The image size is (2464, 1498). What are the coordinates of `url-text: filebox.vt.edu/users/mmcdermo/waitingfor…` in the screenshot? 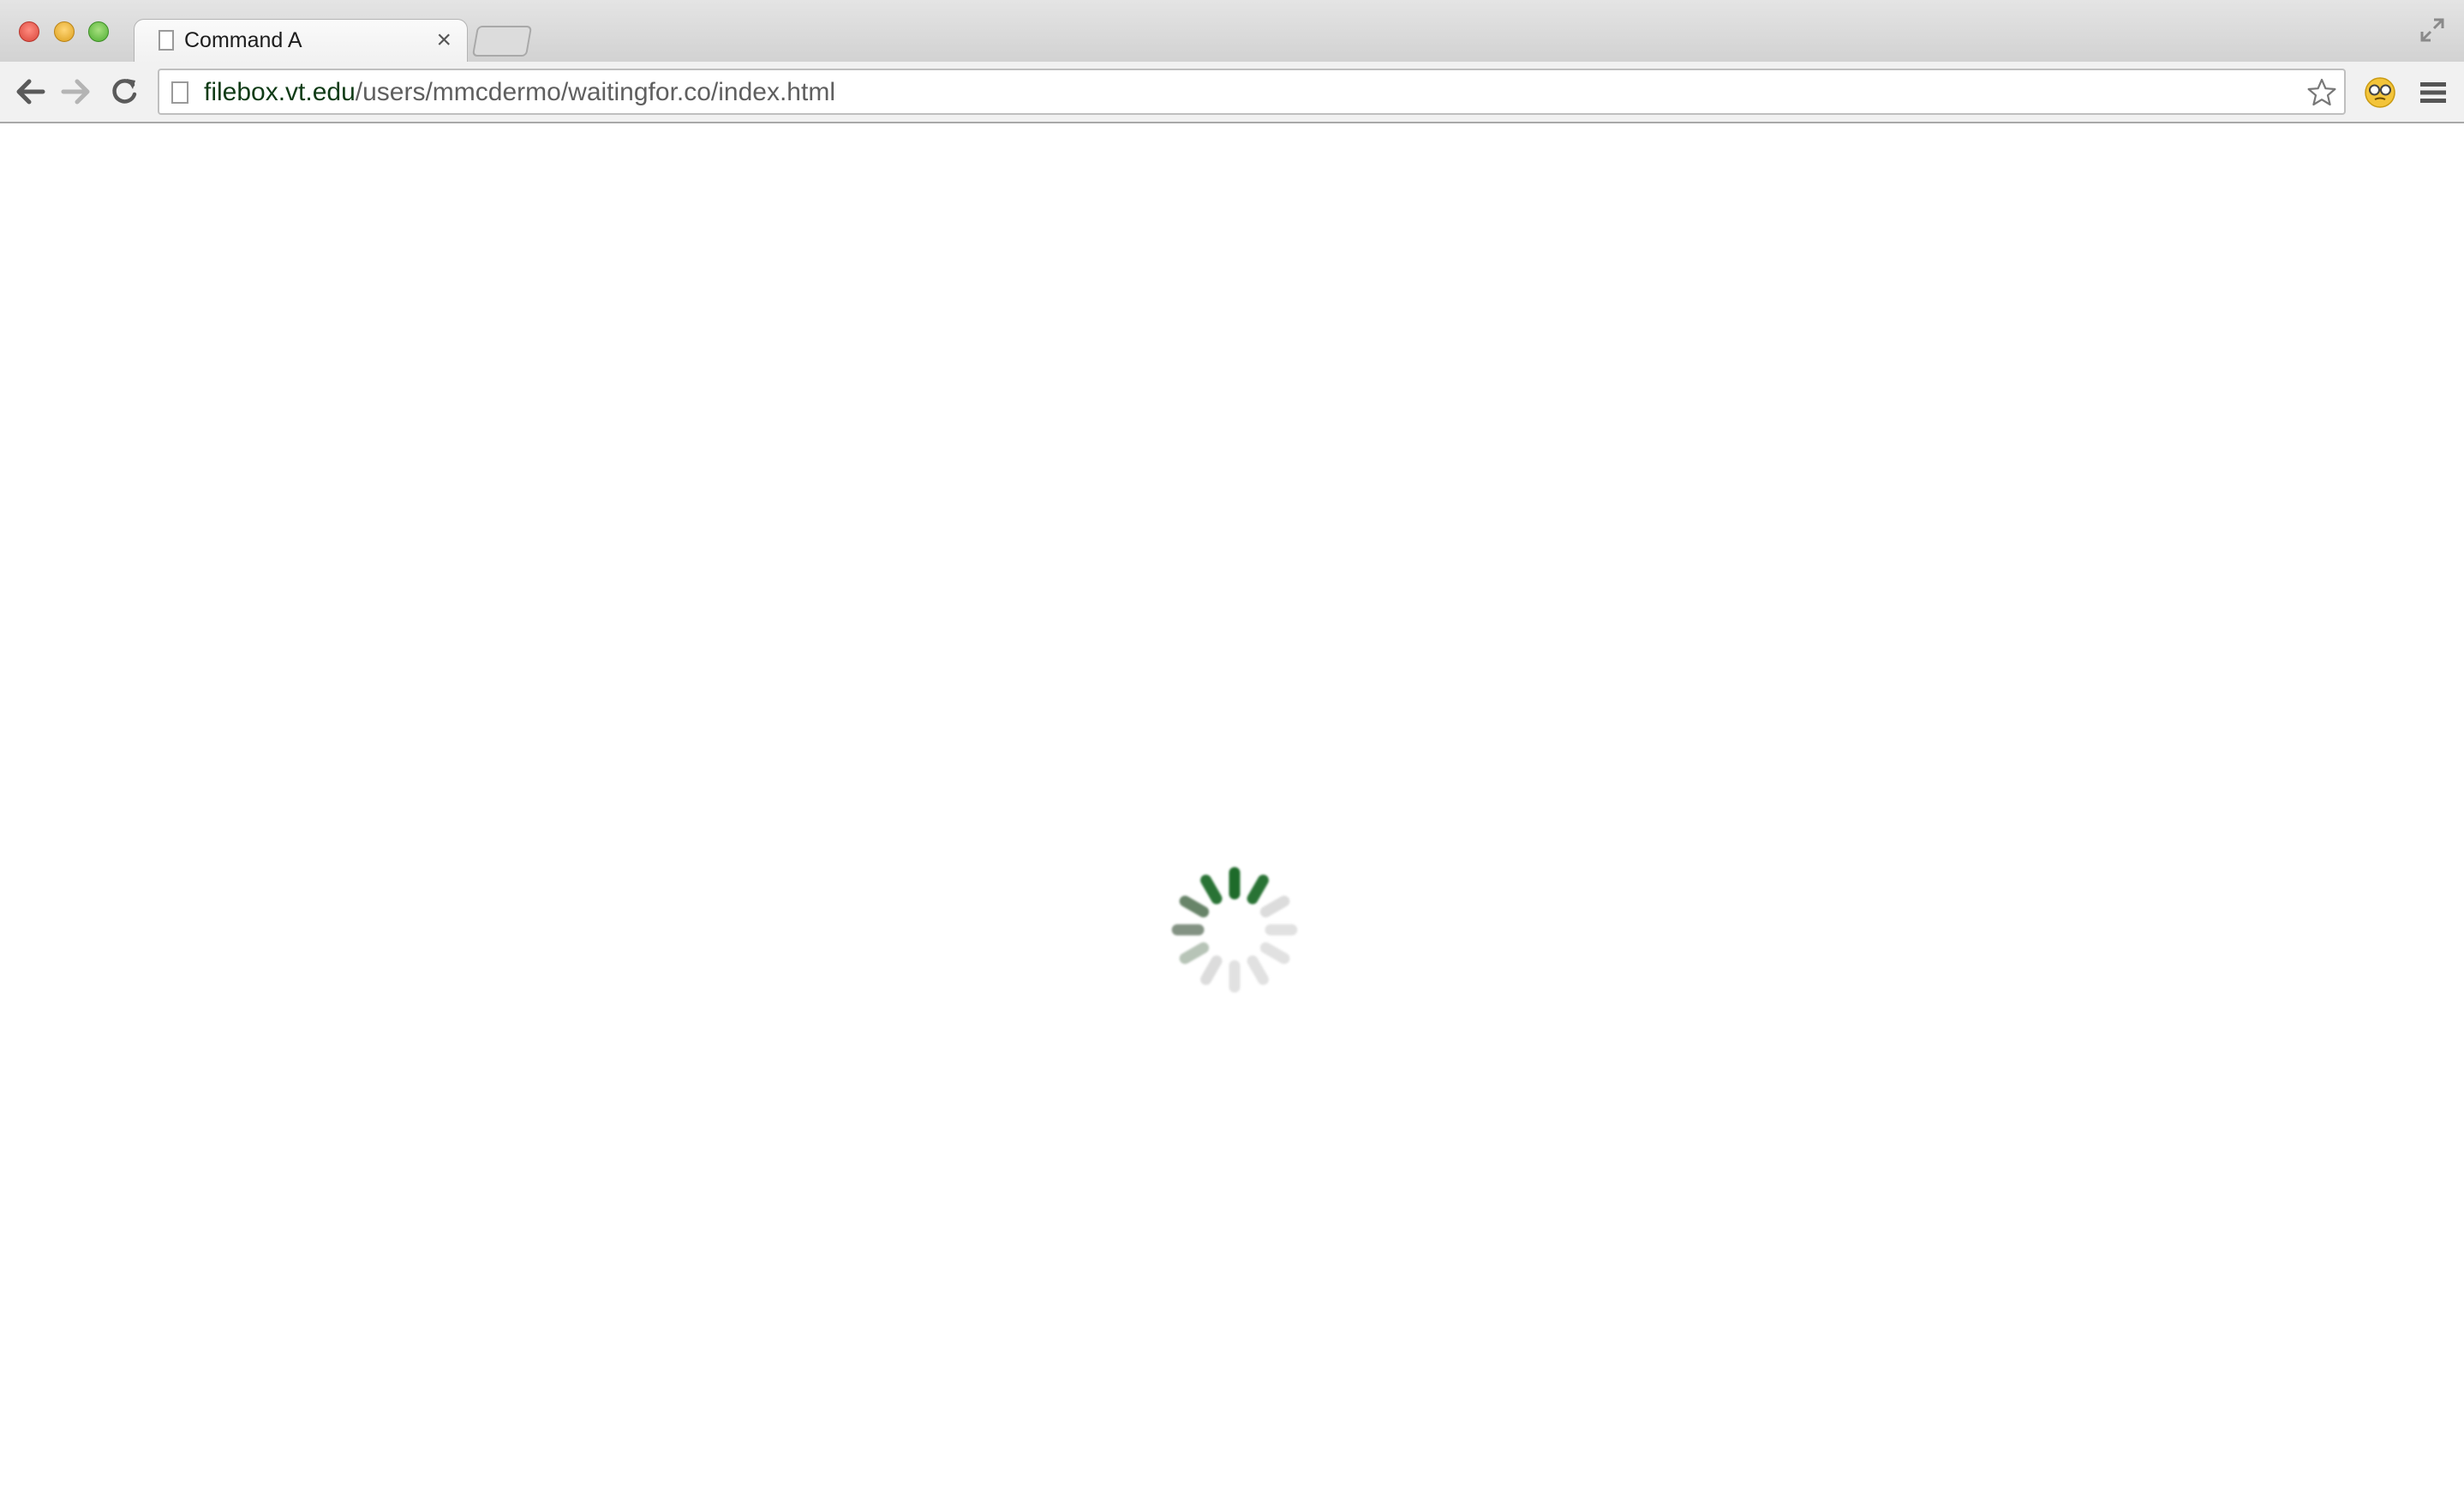 It's located at (519, 92).